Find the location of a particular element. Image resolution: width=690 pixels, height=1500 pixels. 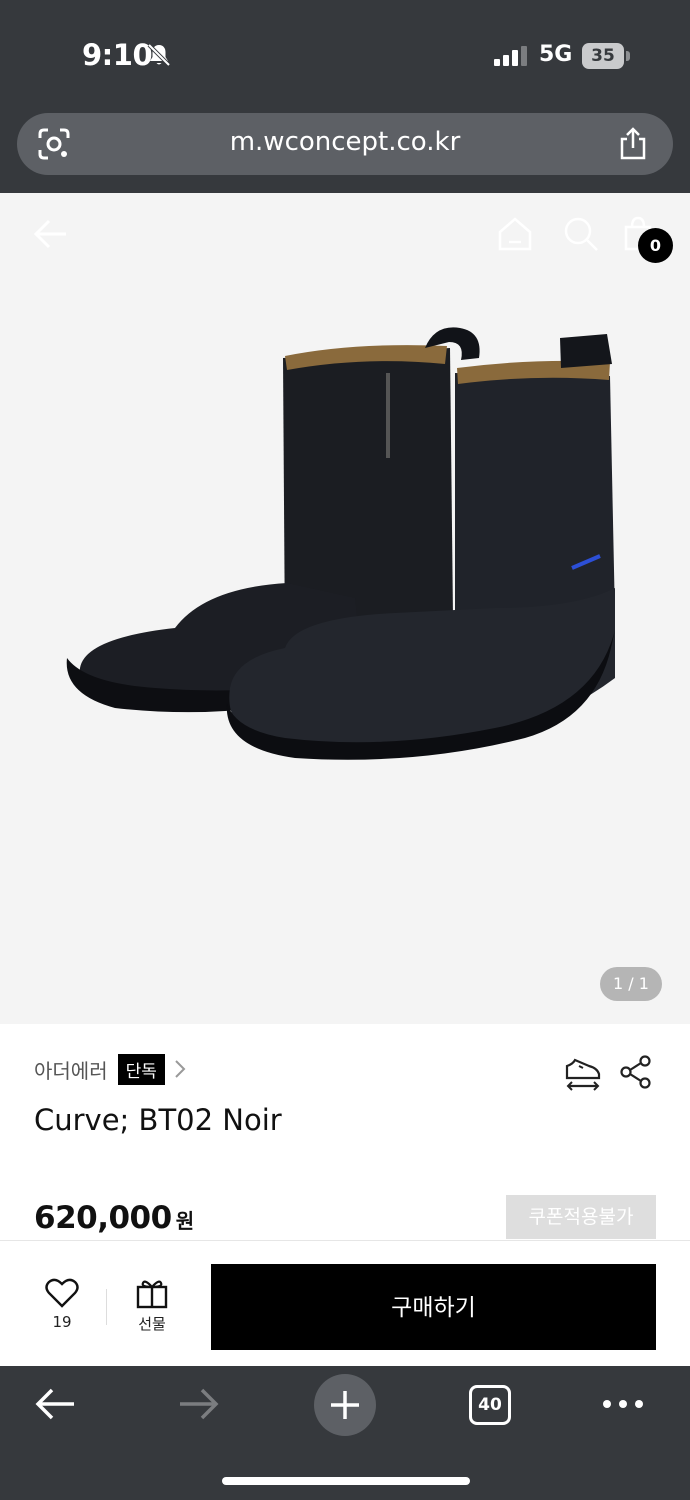

new-tab-button is located at coordinates (345, 1405).